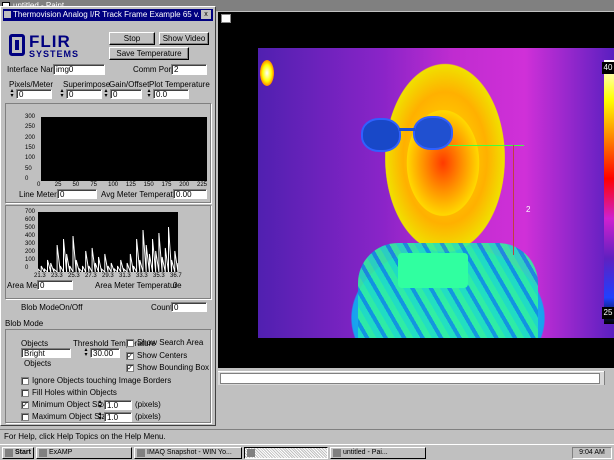 The image size is (614, 460). Describe the element at coordinates (162, 355) in the screenshot. I see `show-centers-label: Show Centers` at that location.